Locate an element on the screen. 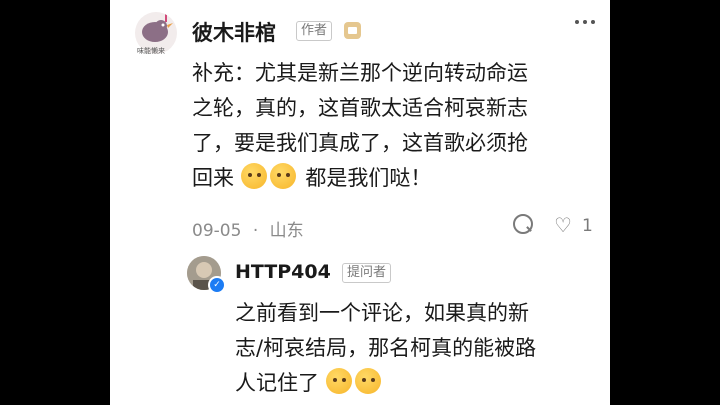 This screenshot has height=405, width=720. comment-text: 都是我们哒！ is located at coordinates (368, 178).